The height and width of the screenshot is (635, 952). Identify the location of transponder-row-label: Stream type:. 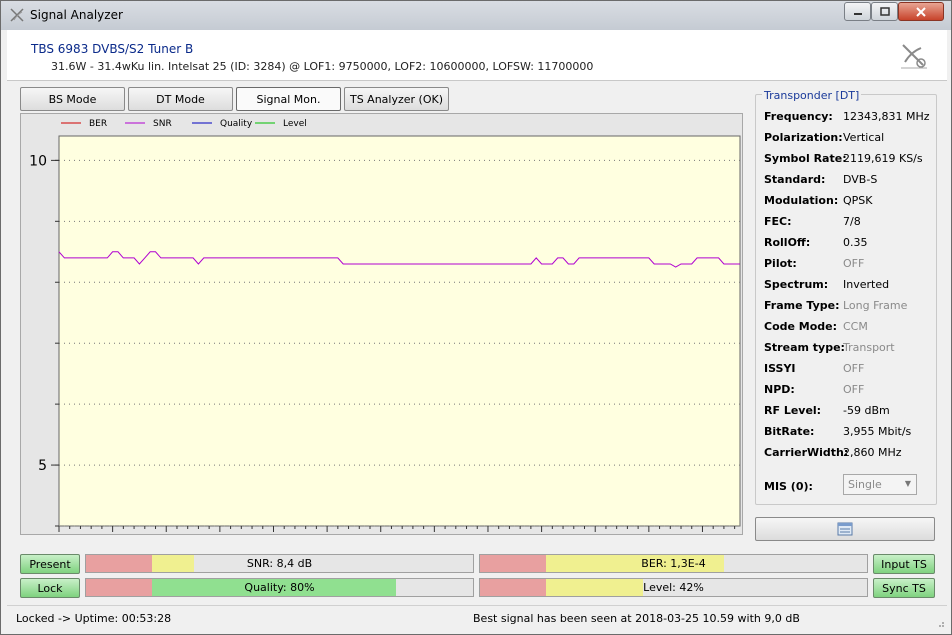
(804, 347).